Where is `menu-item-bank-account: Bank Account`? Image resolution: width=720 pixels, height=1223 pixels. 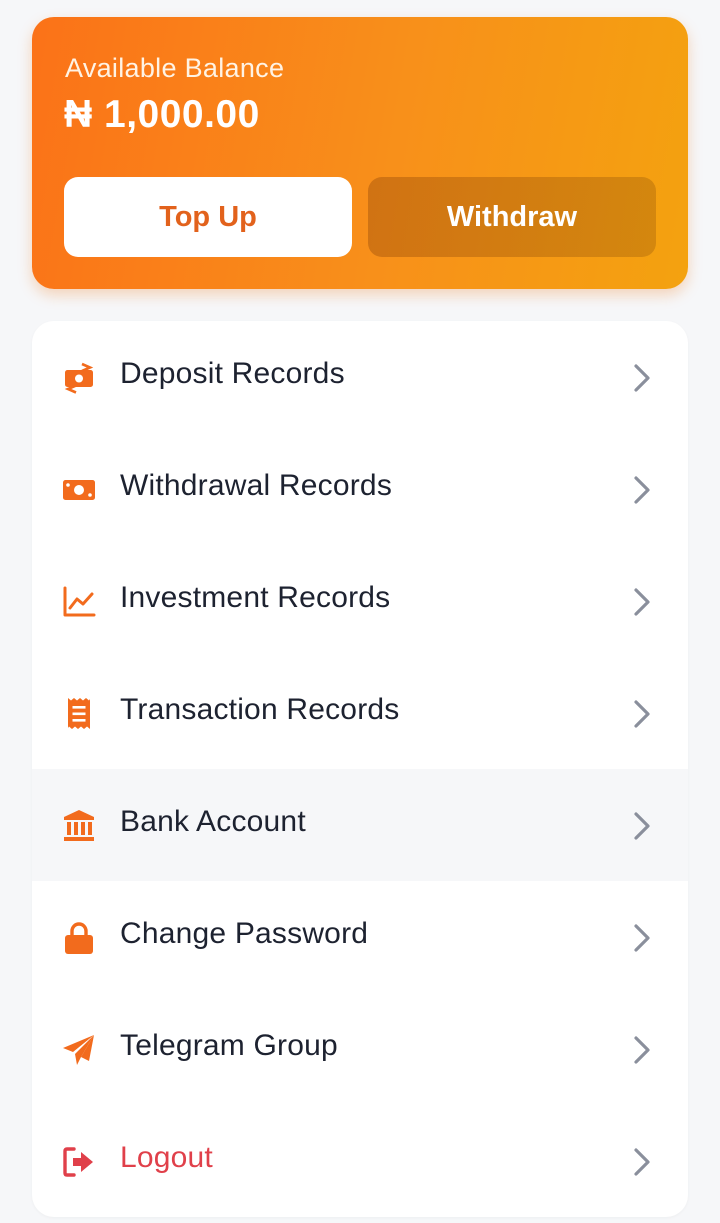 menu-item-bank-account: Bank Account is located at coordinates (360, 825).